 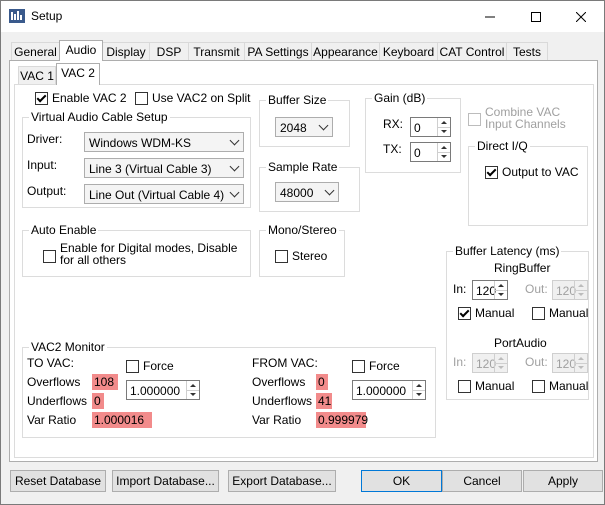 What do you see at coordinates (81, 50) in the screenshot?
I see `tab-audio: Audio` at bounding box center [81, 50].